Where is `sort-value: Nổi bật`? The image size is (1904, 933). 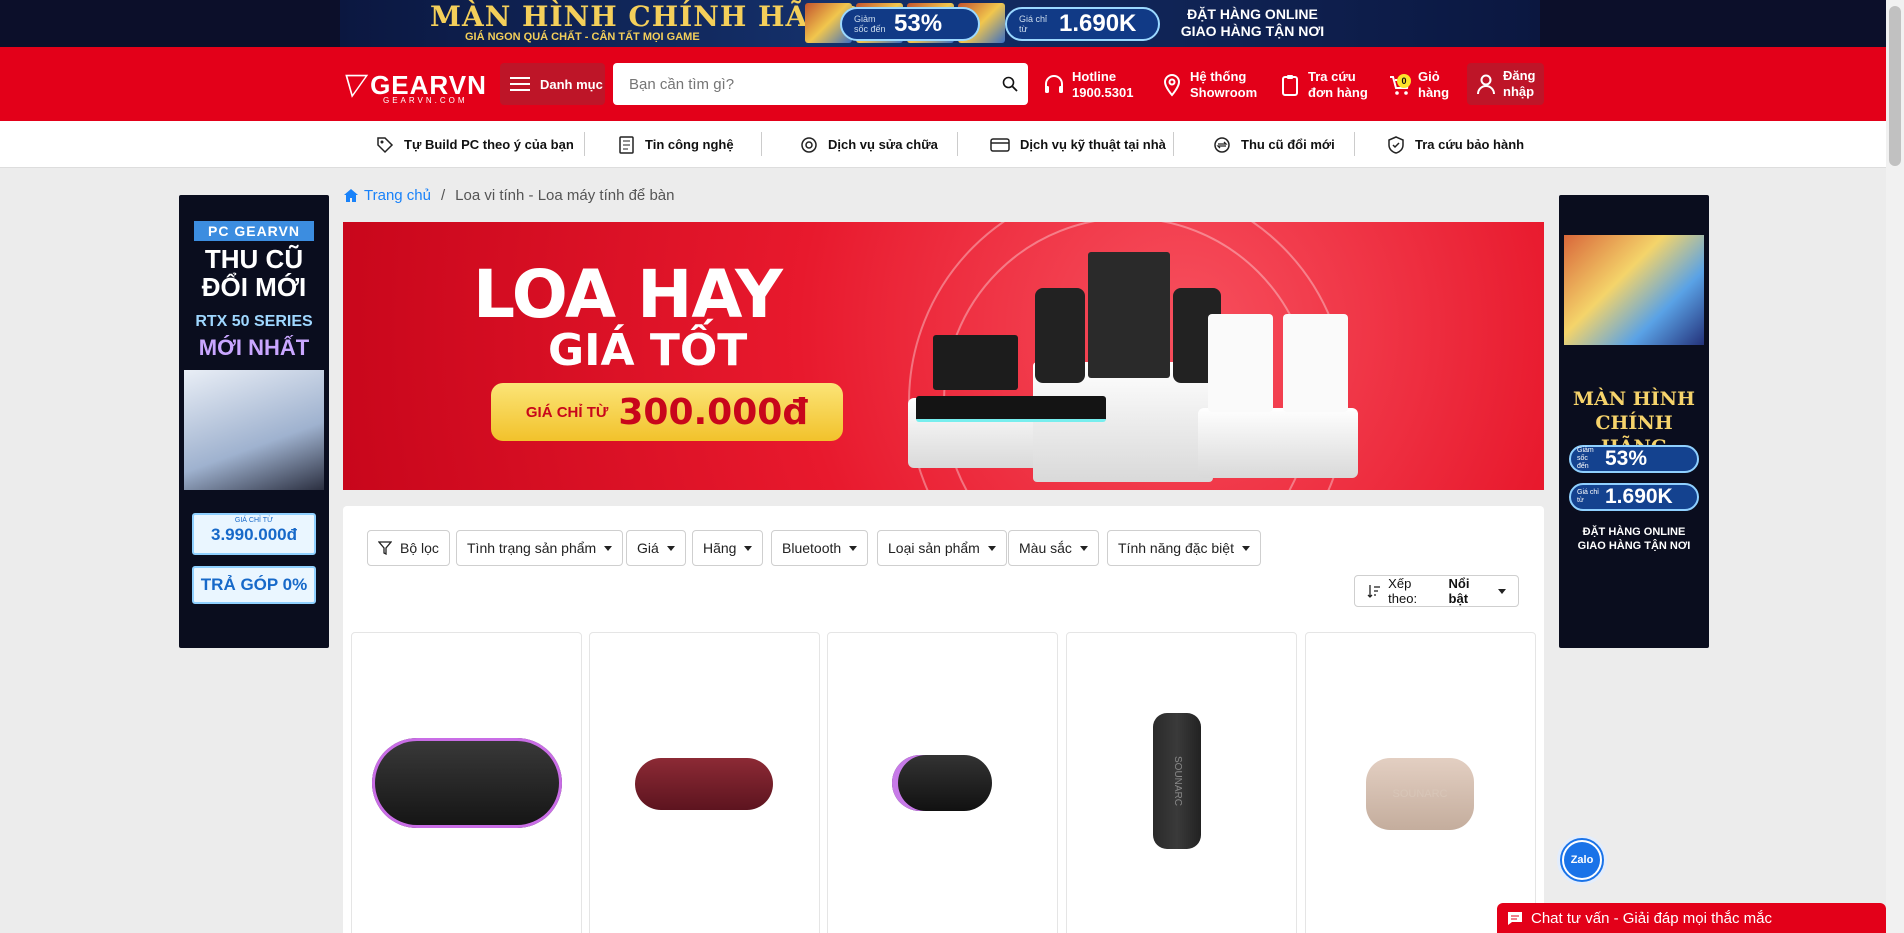 sort-value: Nổi bật is located at coordinates (1459, 591).